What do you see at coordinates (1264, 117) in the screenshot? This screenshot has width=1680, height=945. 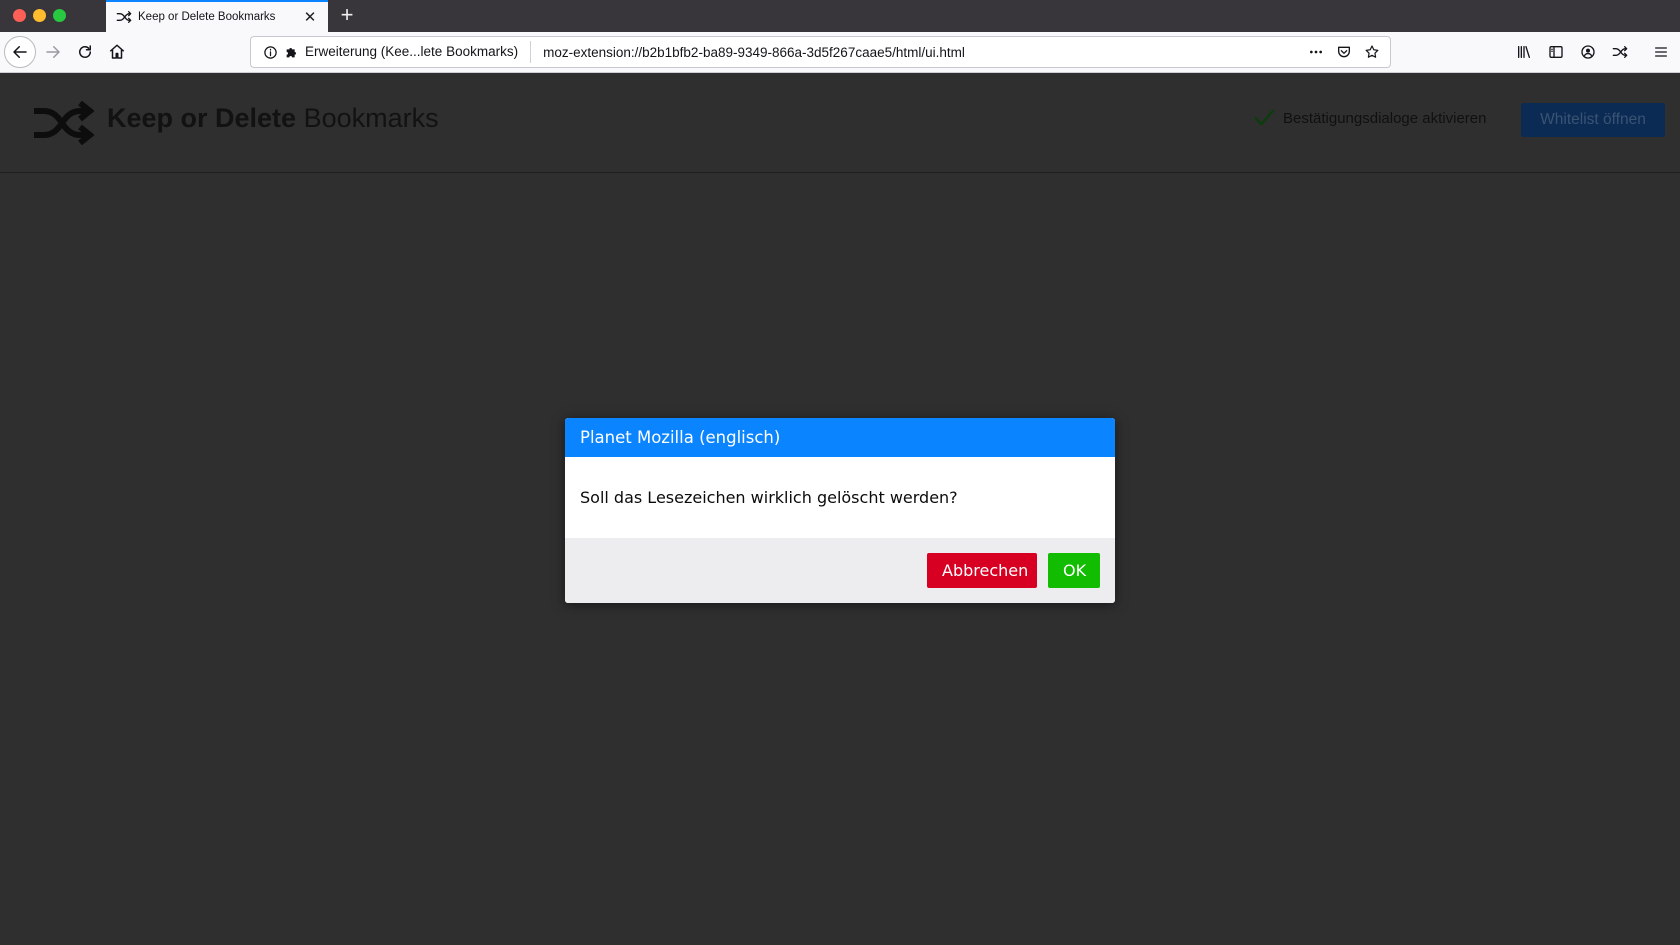 I see `checkmark-icon` at bounding box center [1264, 117].